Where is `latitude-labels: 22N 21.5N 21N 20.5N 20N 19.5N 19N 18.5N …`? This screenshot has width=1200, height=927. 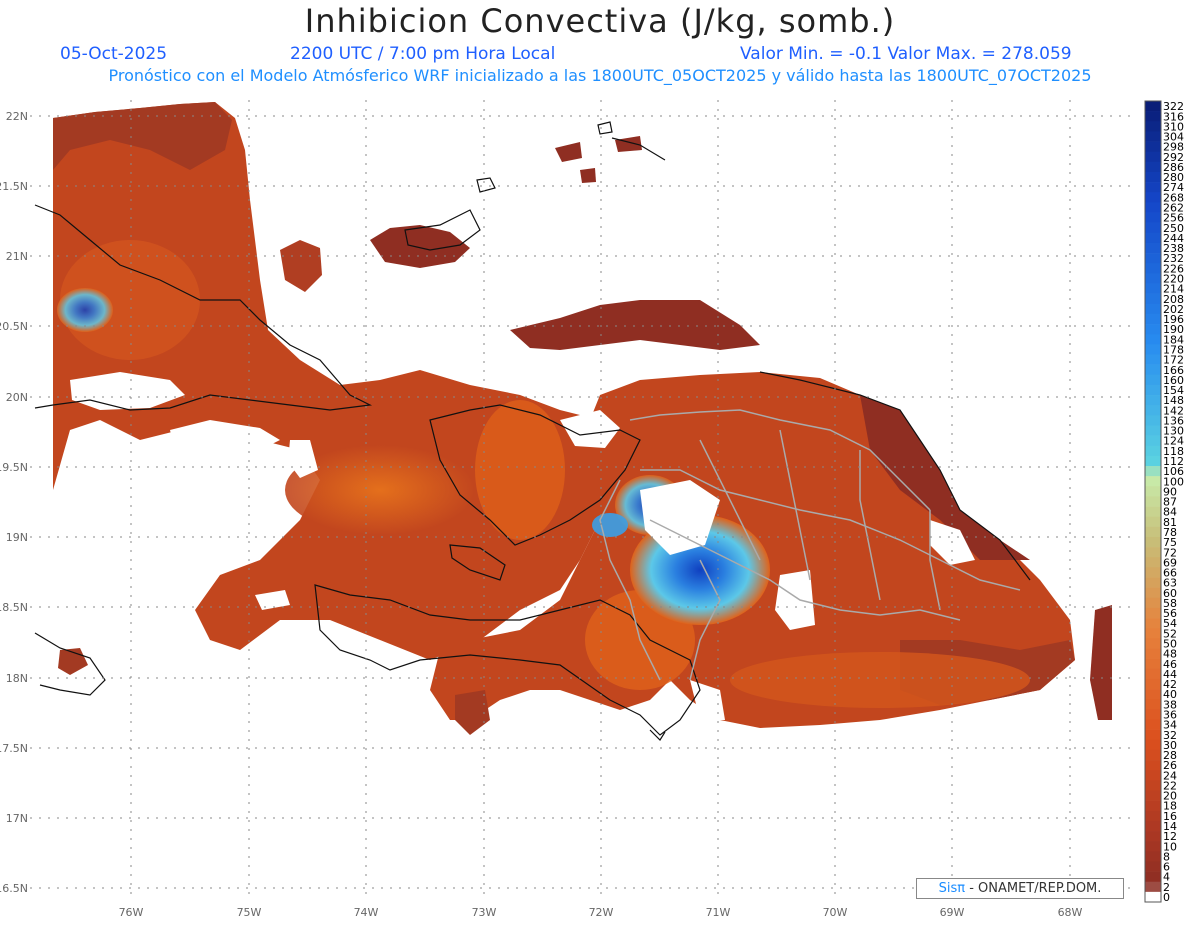
latitude-labels: 22N 21.5N 21N 20.5N 20N 19.5N 19N 18.5N … is located at coordinates (14, 502).